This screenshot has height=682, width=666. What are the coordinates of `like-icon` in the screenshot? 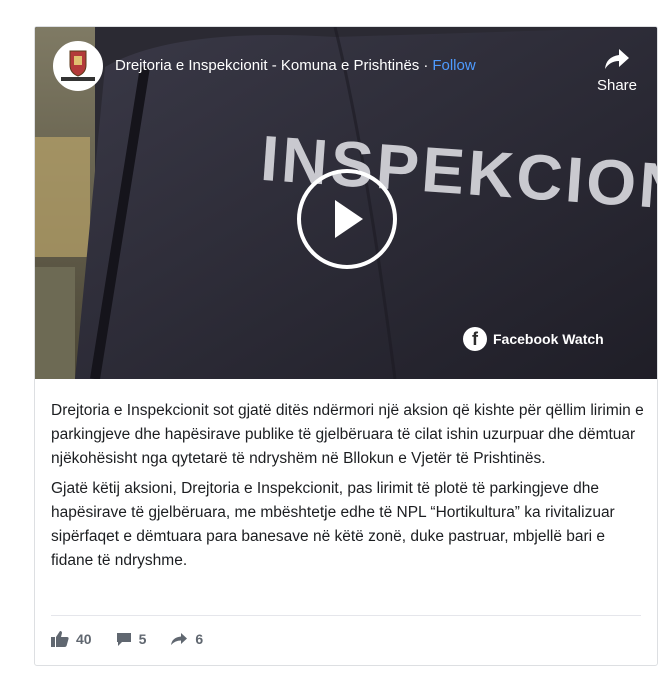 It's located at (60, 639).